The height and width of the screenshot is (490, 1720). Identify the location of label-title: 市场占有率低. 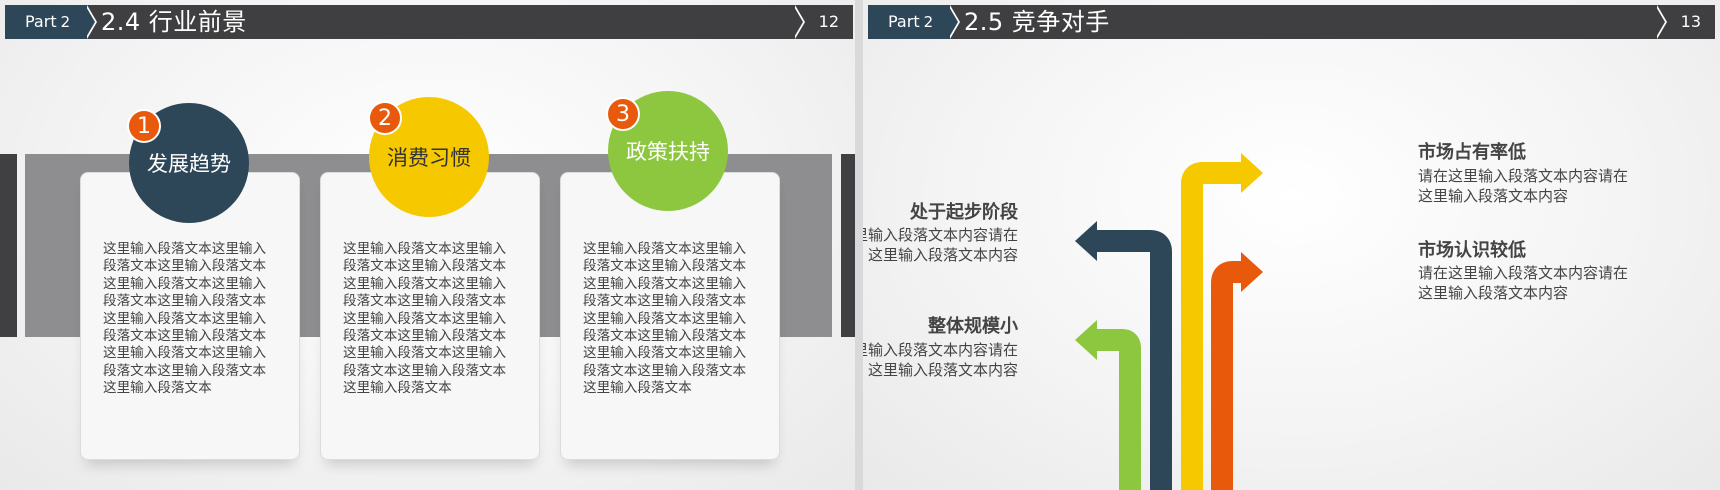
(1472, 152).